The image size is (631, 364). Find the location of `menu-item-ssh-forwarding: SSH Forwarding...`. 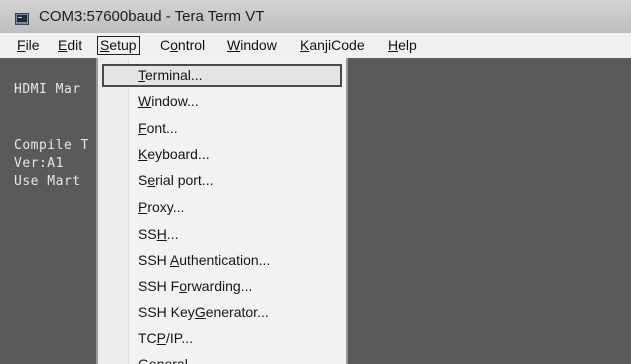

menu-item-ssh-forwarding: SSH Forwarding... is located at coordinates (195, 286).